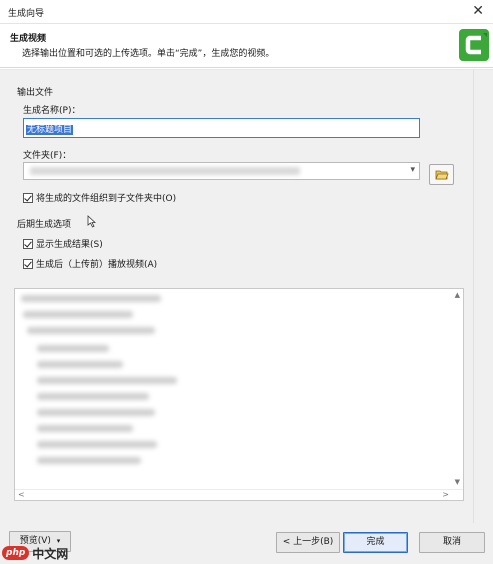 This screenshot has width=493, height=564. I want to click on folder-label: 文件夹(F)：, so click(47, 156).